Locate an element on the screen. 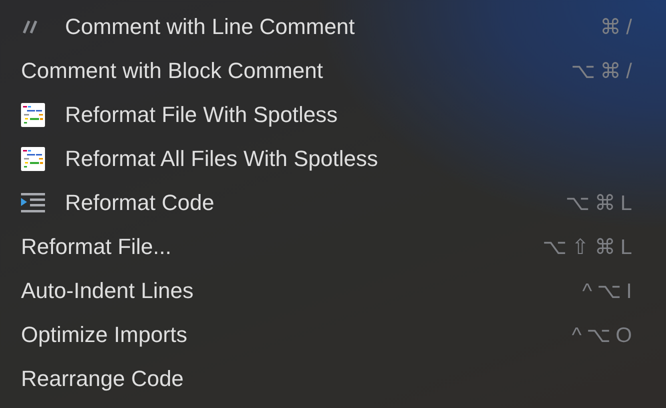 The image size is (666, 408). shortcut-label: ⌥⌘/ is located at coordinates (604, 71).